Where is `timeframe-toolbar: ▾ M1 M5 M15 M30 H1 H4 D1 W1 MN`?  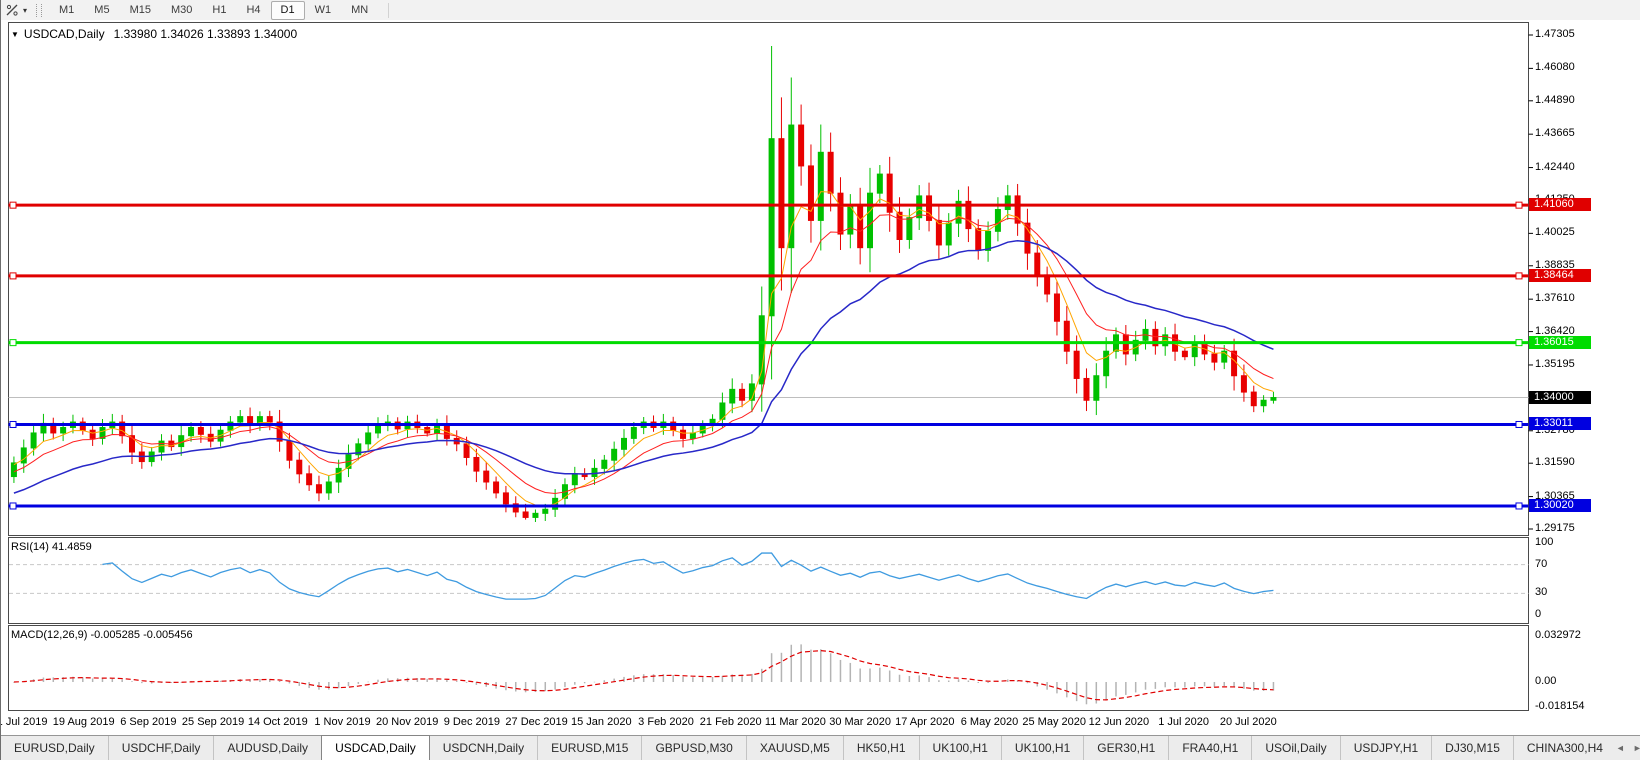 timeframe-toolbar: ▾ M1 M5 M15 M30 H1 H4 D1 W1 MN is located at coordinates (820, 10).